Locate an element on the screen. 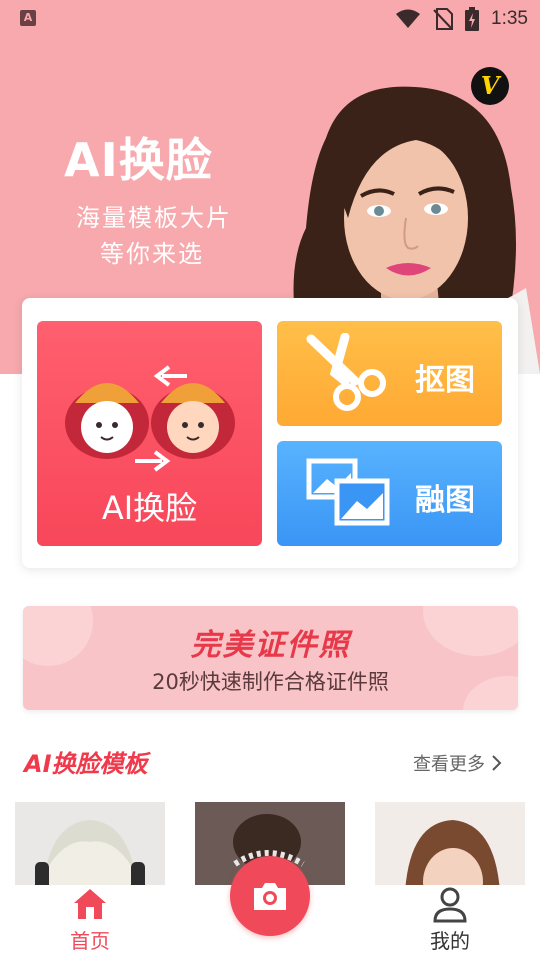  battery-charging-icon is located at coordinates (472, 19).